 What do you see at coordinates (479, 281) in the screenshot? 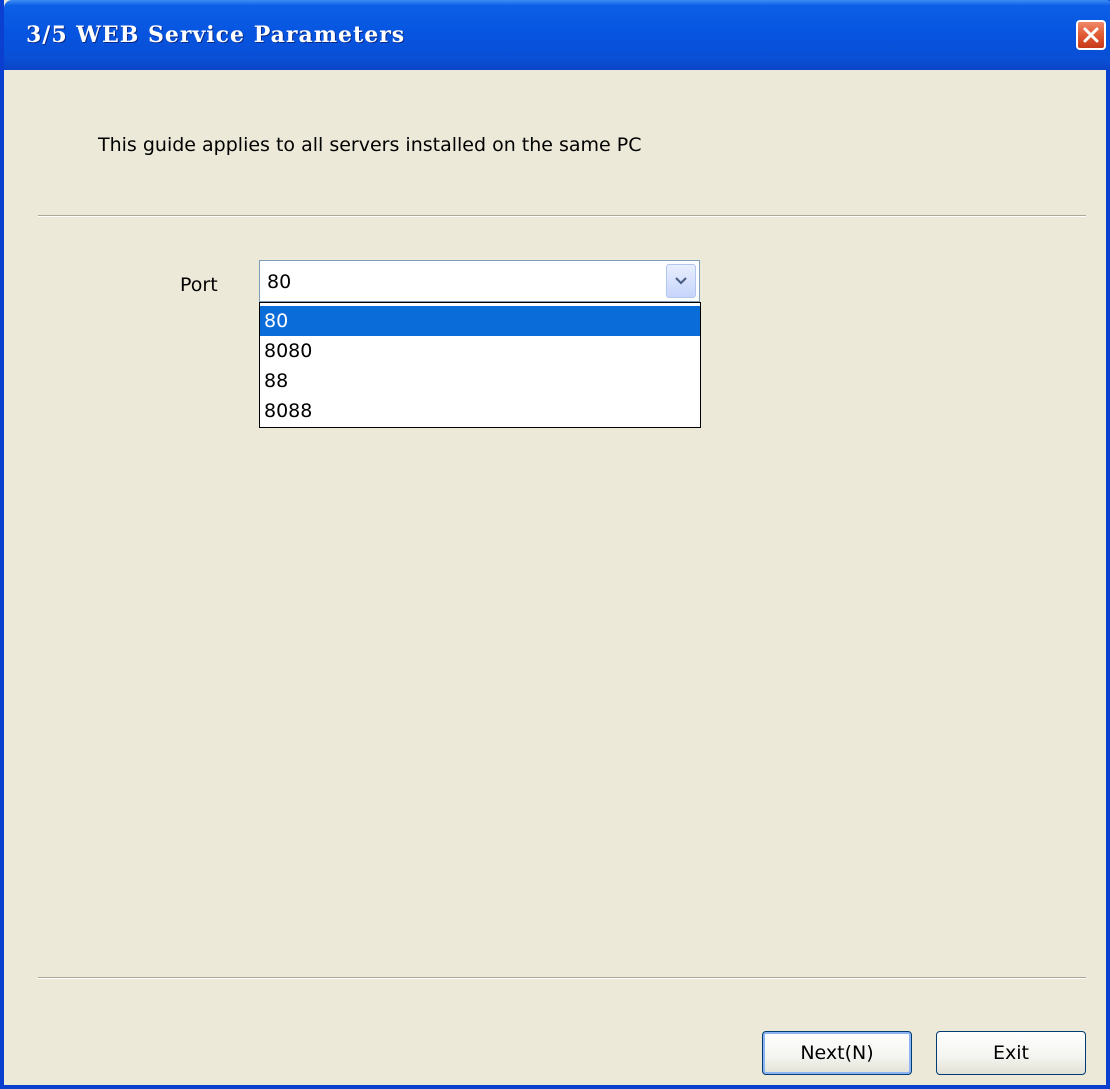
I see `port-combobox: 80` at bounding box center [479, 281].